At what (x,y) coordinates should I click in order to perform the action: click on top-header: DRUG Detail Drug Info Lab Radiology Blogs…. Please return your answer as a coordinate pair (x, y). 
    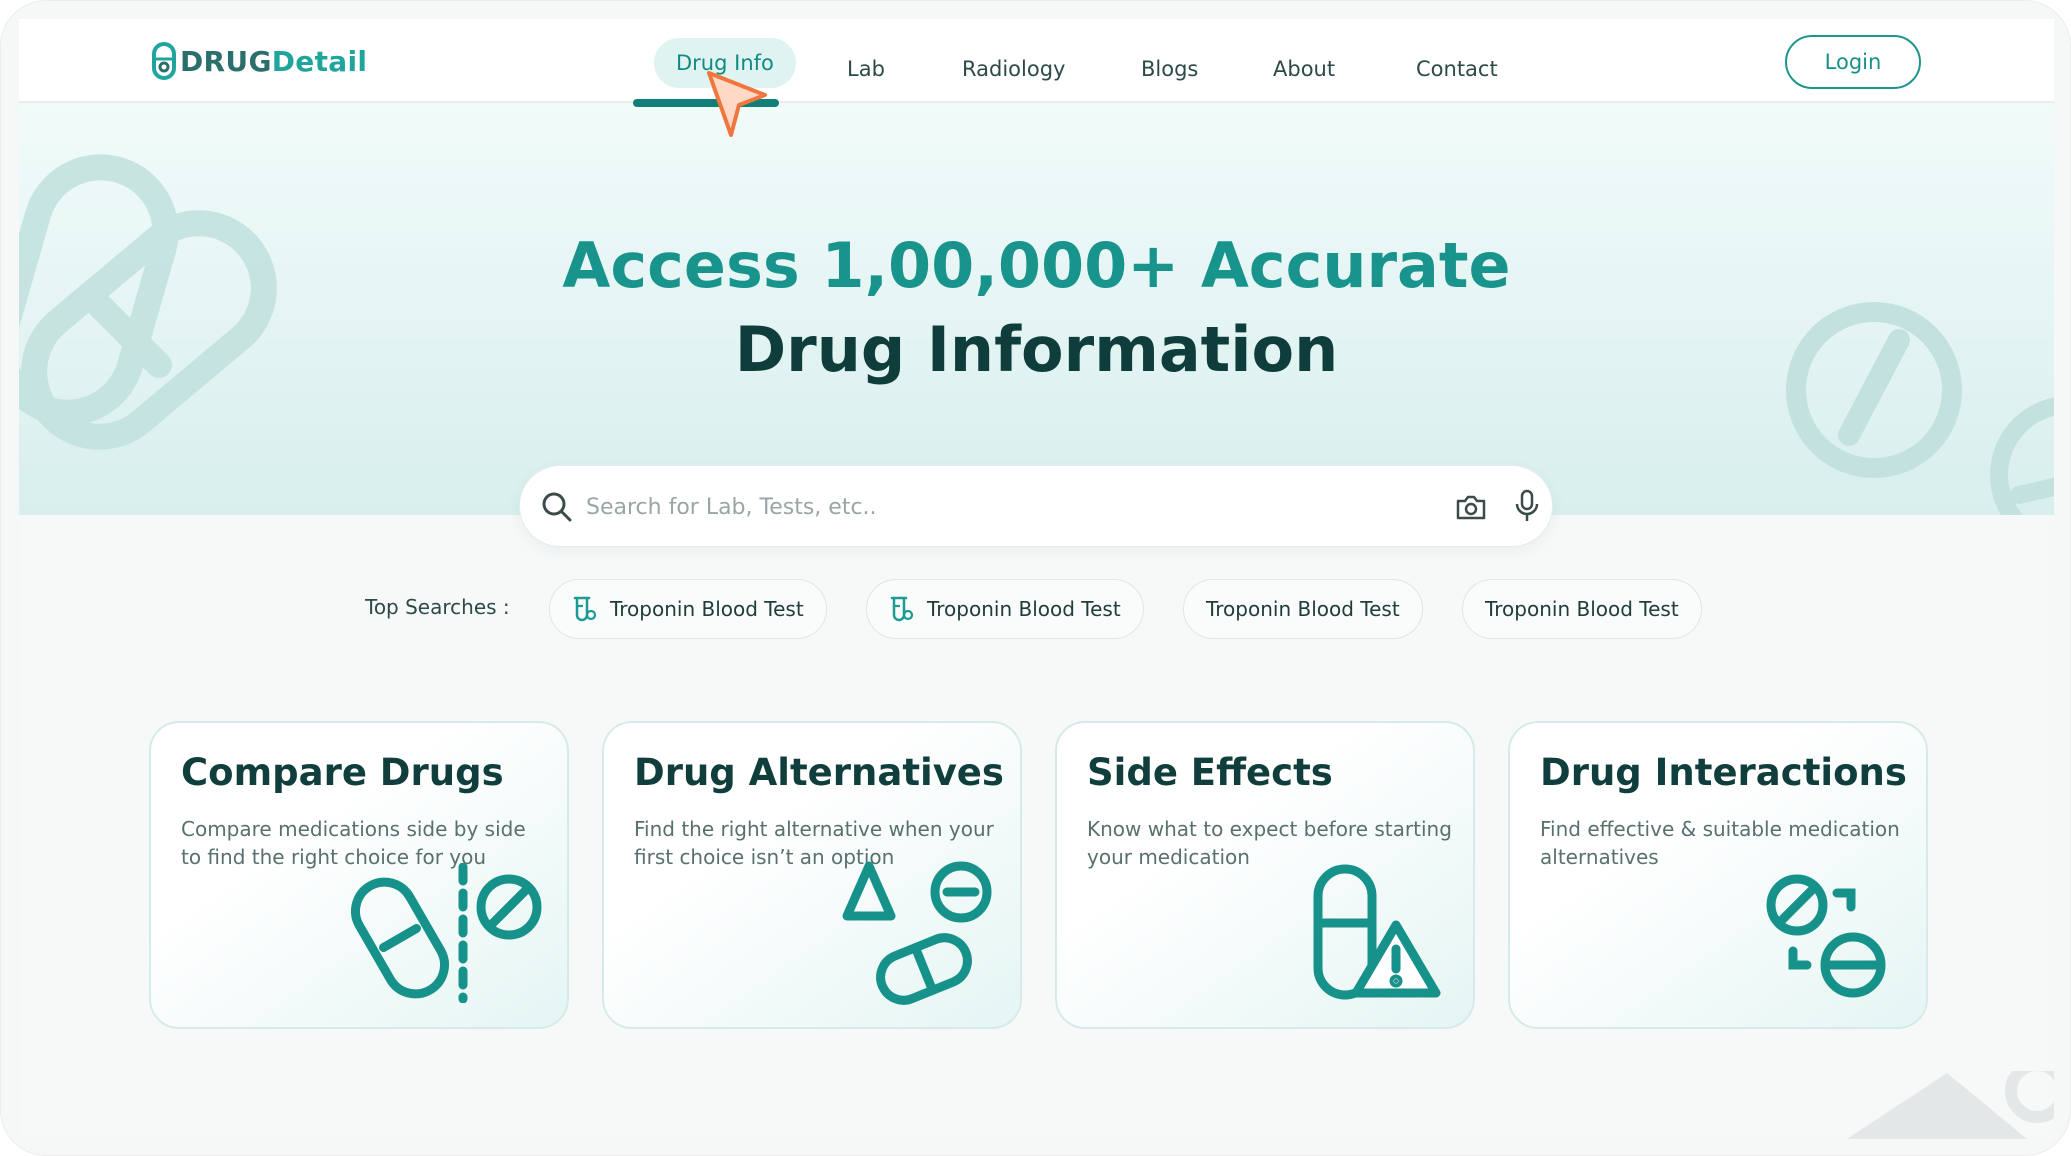
    Looking at the image, I should click on (1036, 61).